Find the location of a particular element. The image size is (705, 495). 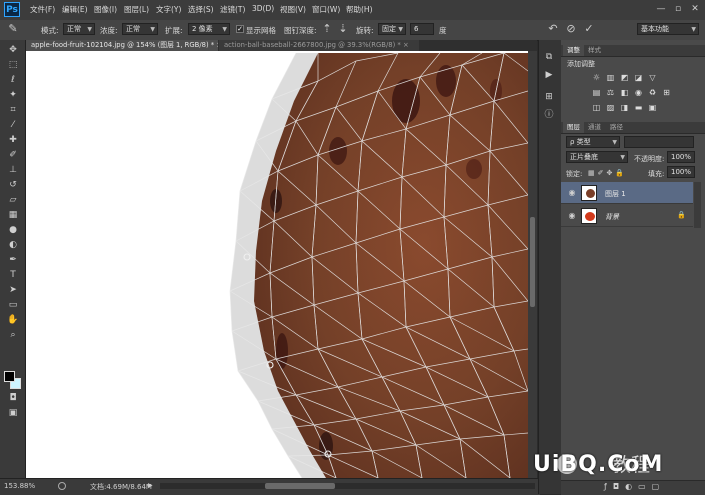

color-balance-icon: ⚖ is located at coordinates (610, 93).